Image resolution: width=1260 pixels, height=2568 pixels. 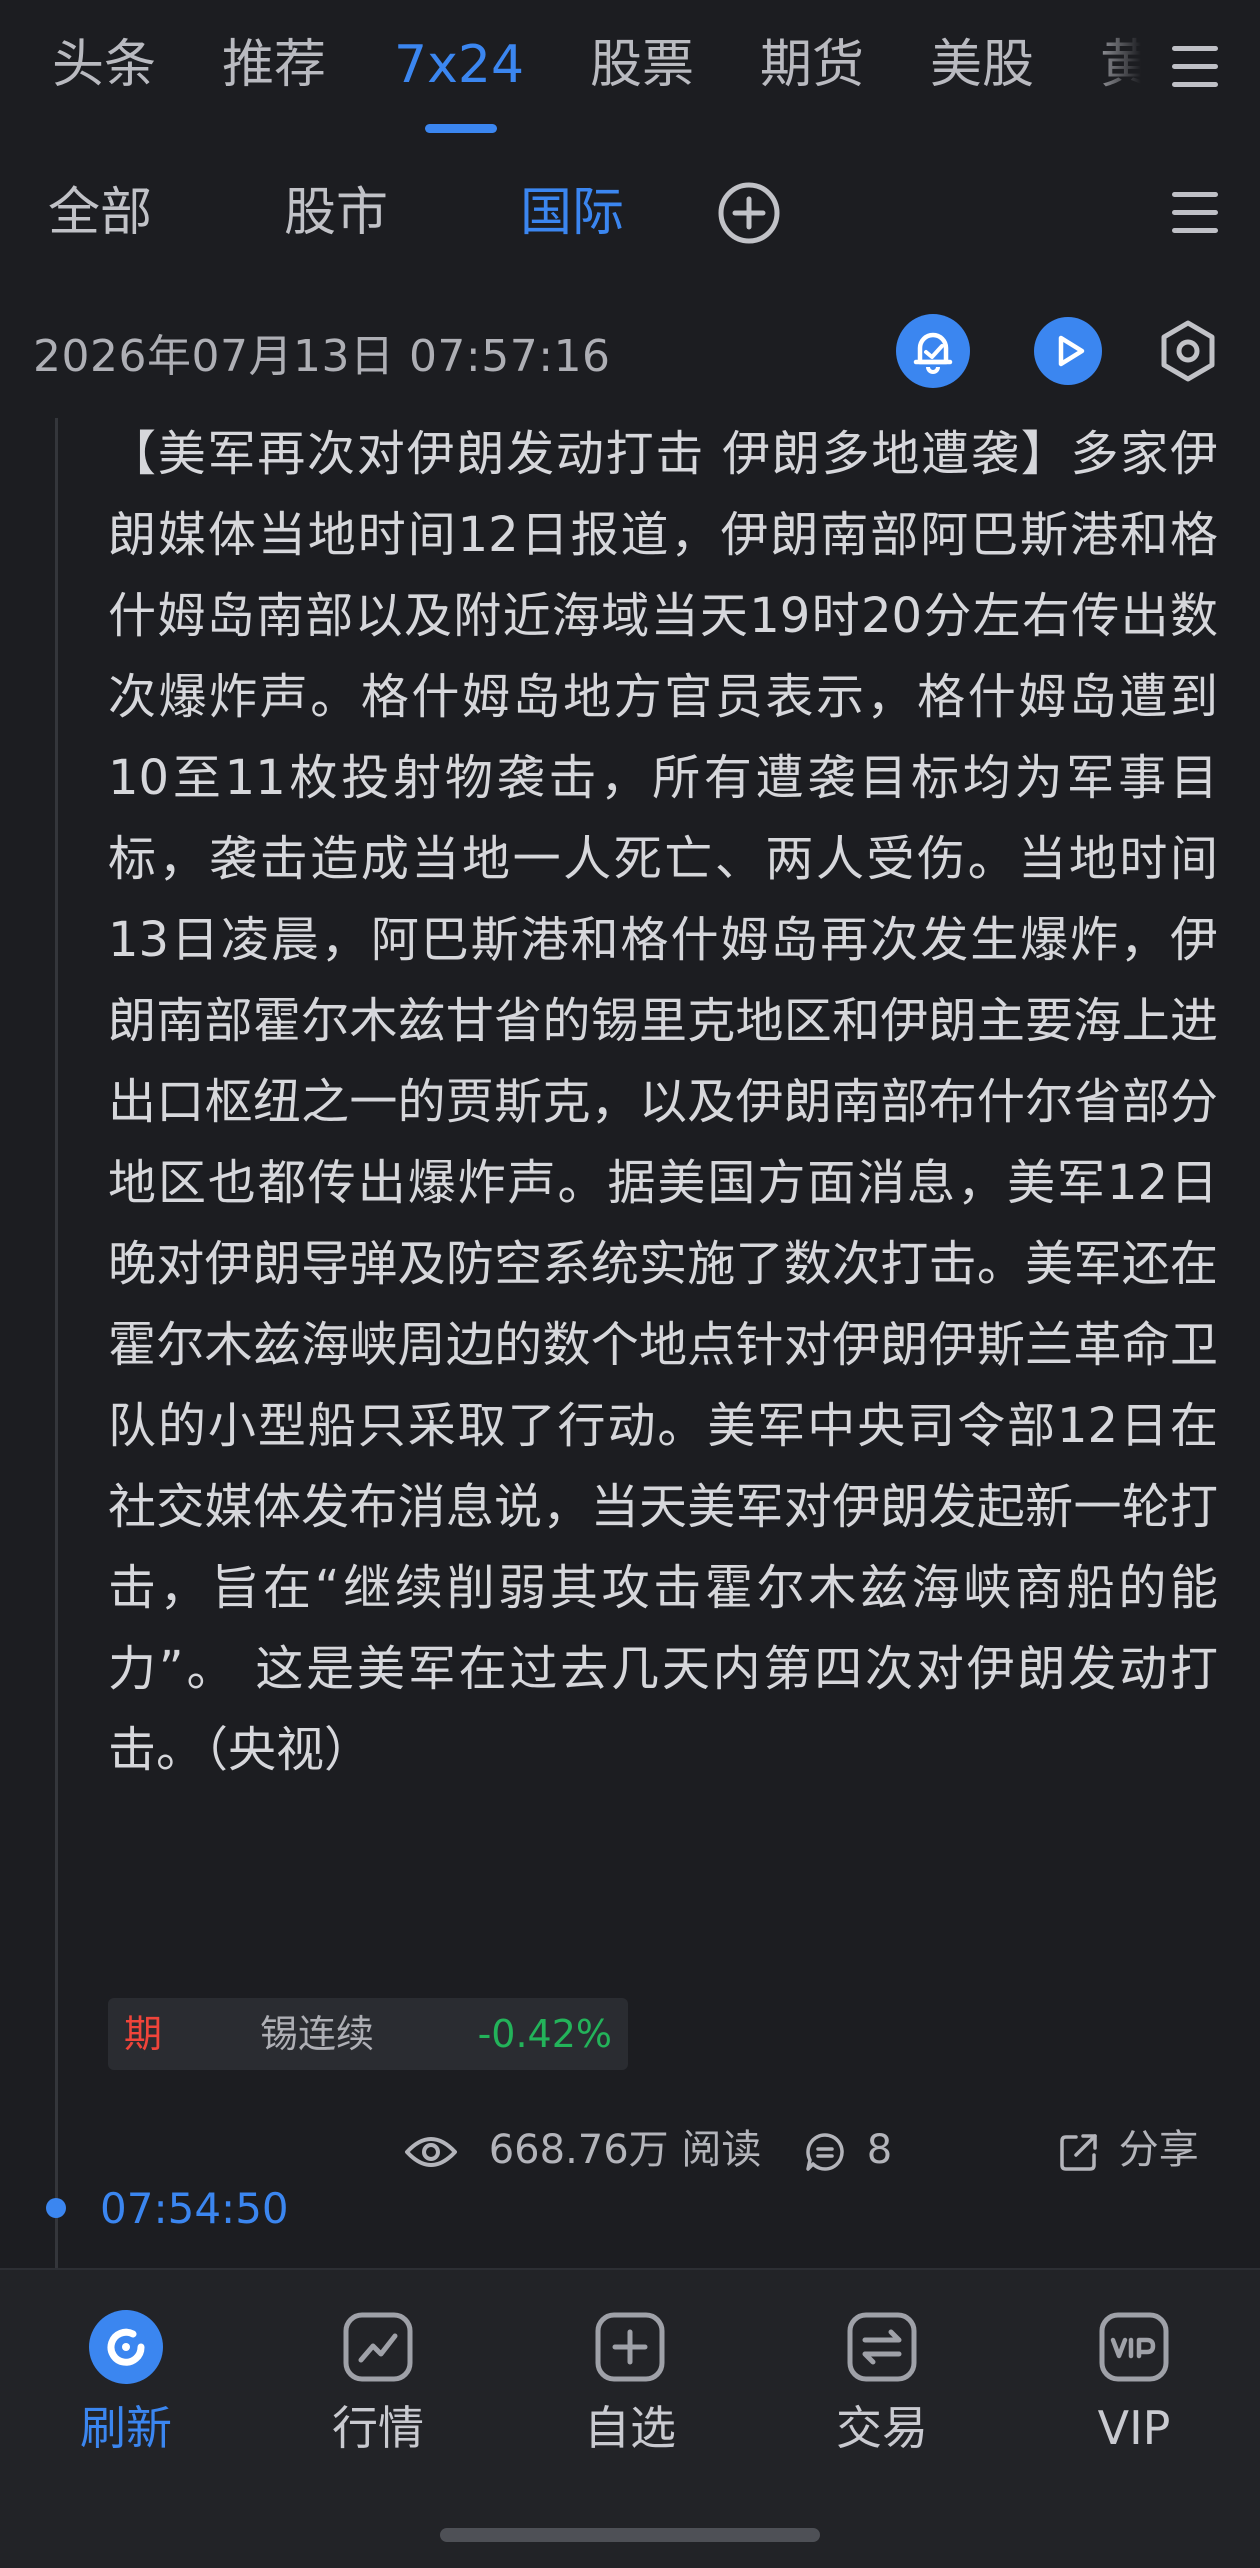 I want to click on top-tab-us-stocks: 美股, so click(x=982, y=65).